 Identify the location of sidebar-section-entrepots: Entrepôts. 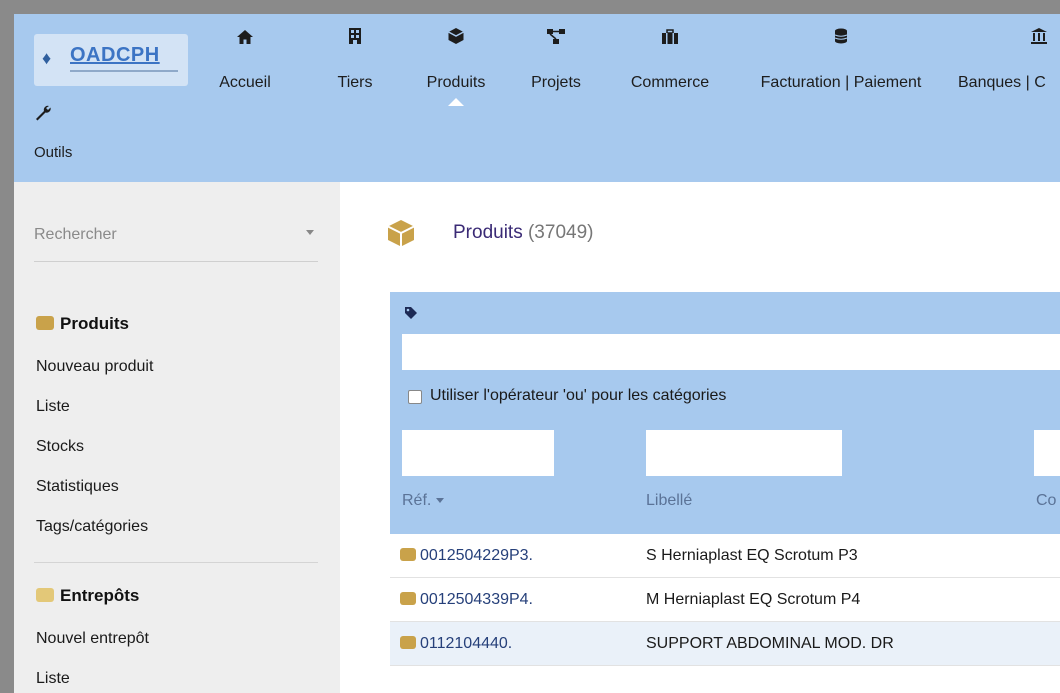
(87, 596).